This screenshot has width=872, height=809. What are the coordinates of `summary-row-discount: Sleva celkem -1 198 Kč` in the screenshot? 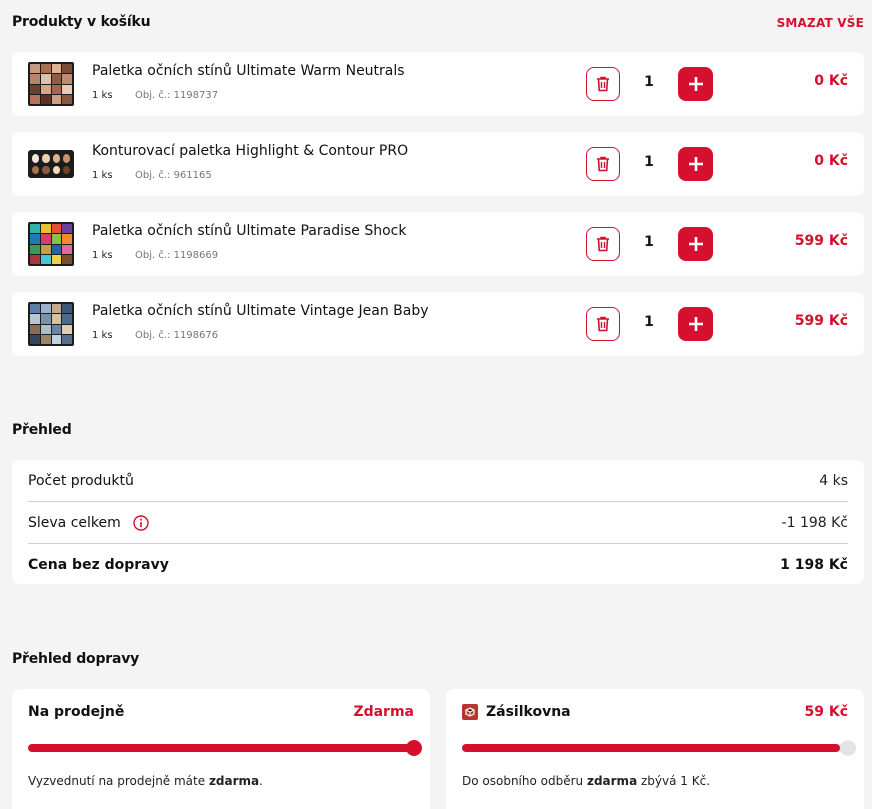 It's located at (438, 523).